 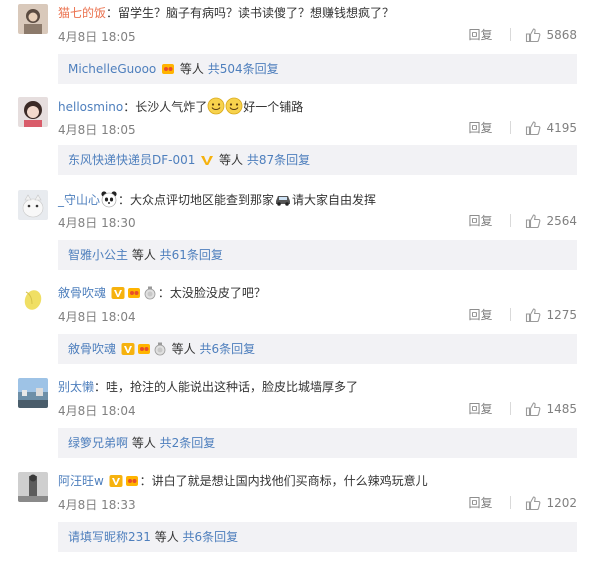 What do you see at coordinates (561, 502) in the screenshot?
I see `like-count: 1202` at bounding box center [561, 502].